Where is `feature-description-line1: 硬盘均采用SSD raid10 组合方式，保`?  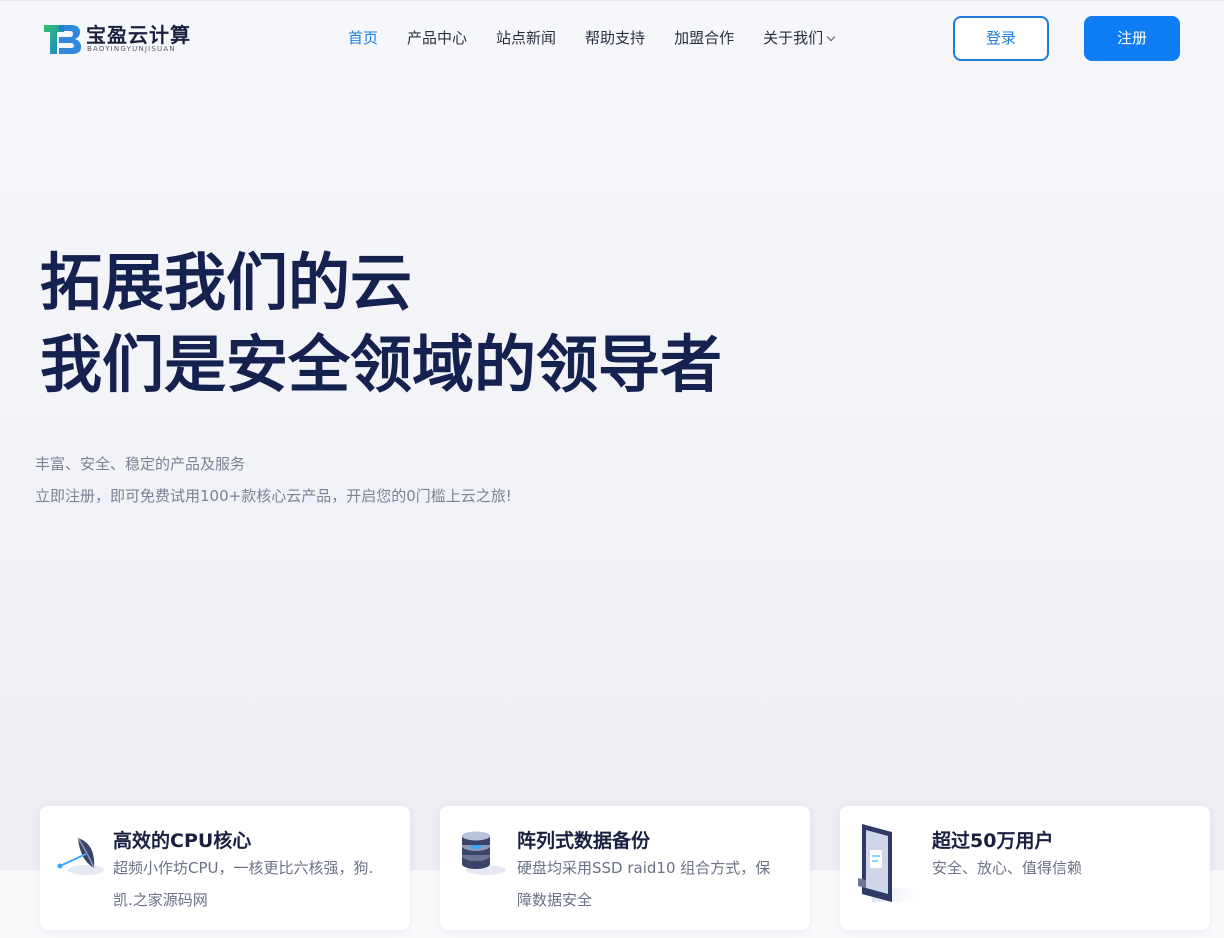
feature-description-line1: 硬盘均采用SSD raid10 组合方式，保 is located at coordinates (644, 868).